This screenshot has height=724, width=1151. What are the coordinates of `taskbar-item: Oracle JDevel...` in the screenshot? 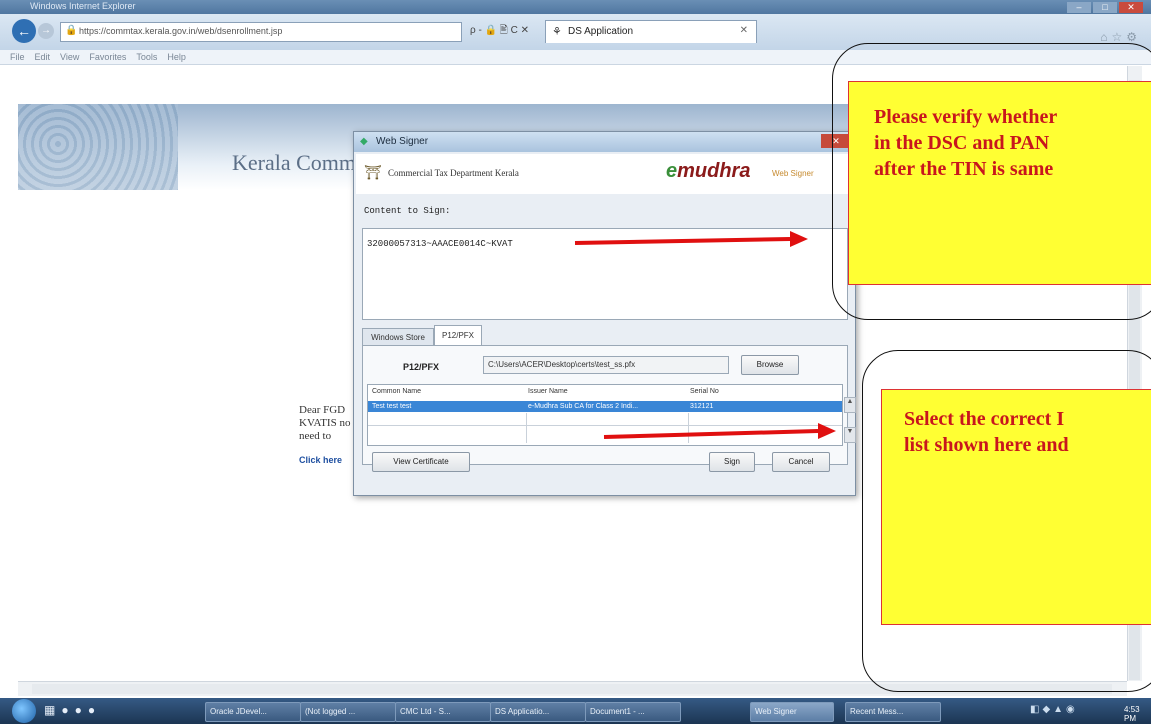 It's located at (253, 712).